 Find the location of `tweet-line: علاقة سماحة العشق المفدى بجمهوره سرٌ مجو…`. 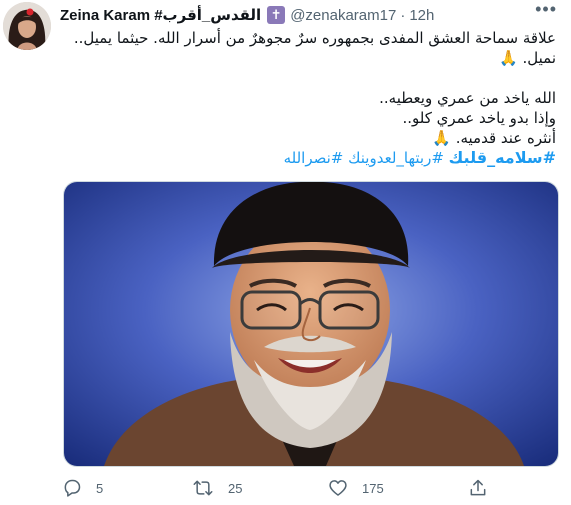

tweet-line: علاقة سماحة العشق المفدى بجمهوره سرٌ مجو… is located at coordinates (314, 38).